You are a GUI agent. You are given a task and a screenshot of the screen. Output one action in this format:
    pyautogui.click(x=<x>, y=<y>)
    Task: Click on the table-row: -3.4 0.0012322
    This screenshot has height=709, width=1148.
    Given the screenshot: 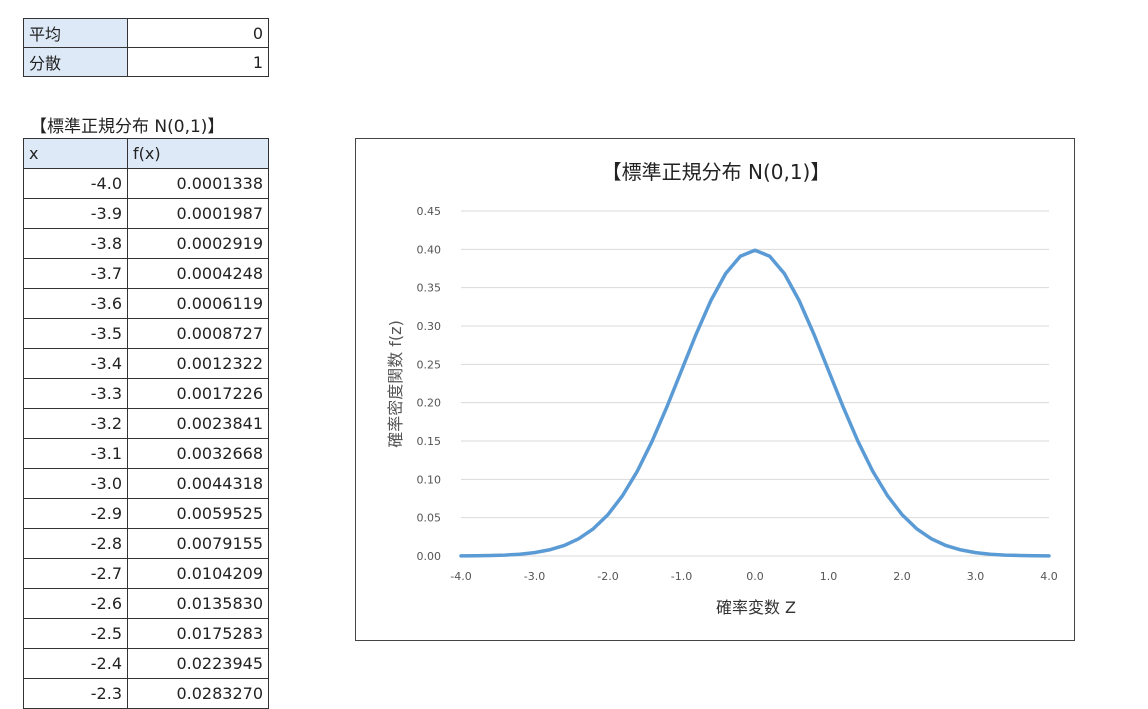 What is the action you would take?
    pyautogui.click(x=146, y=363)
    